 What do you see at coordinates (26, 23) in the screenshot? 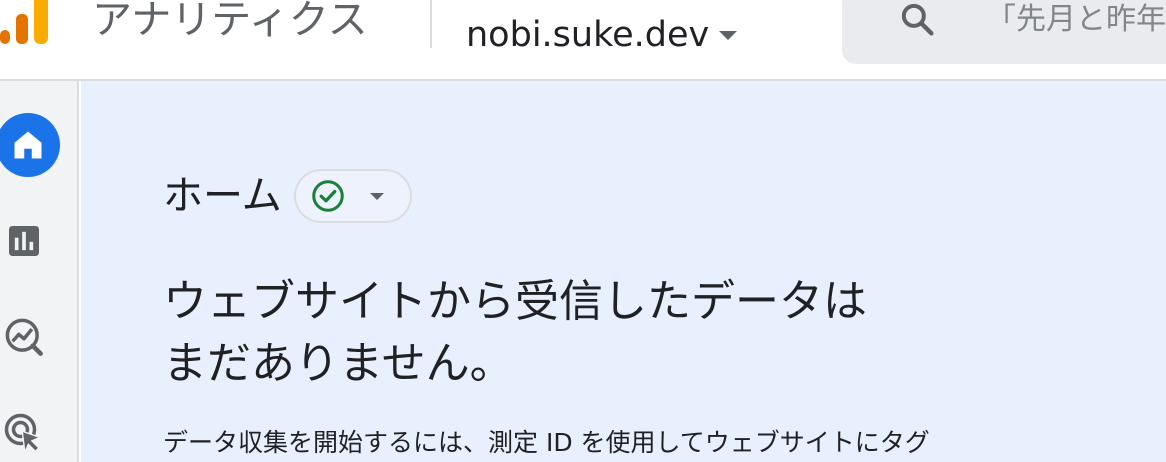
I see `analytics-logo-icon` at bounding box center [26, 23].